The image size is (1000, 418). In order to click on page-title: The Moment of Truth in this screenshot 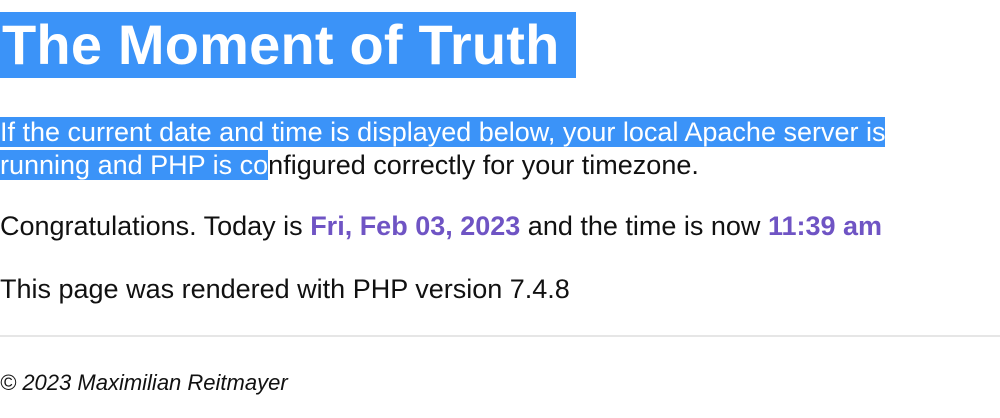, I will do `click(288, 45)`.